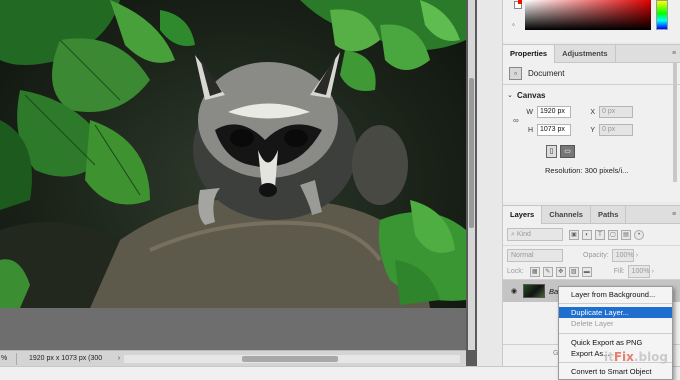 The image size is (680, 380). I want to click on tab-paths: Paths, so click(609, 215).